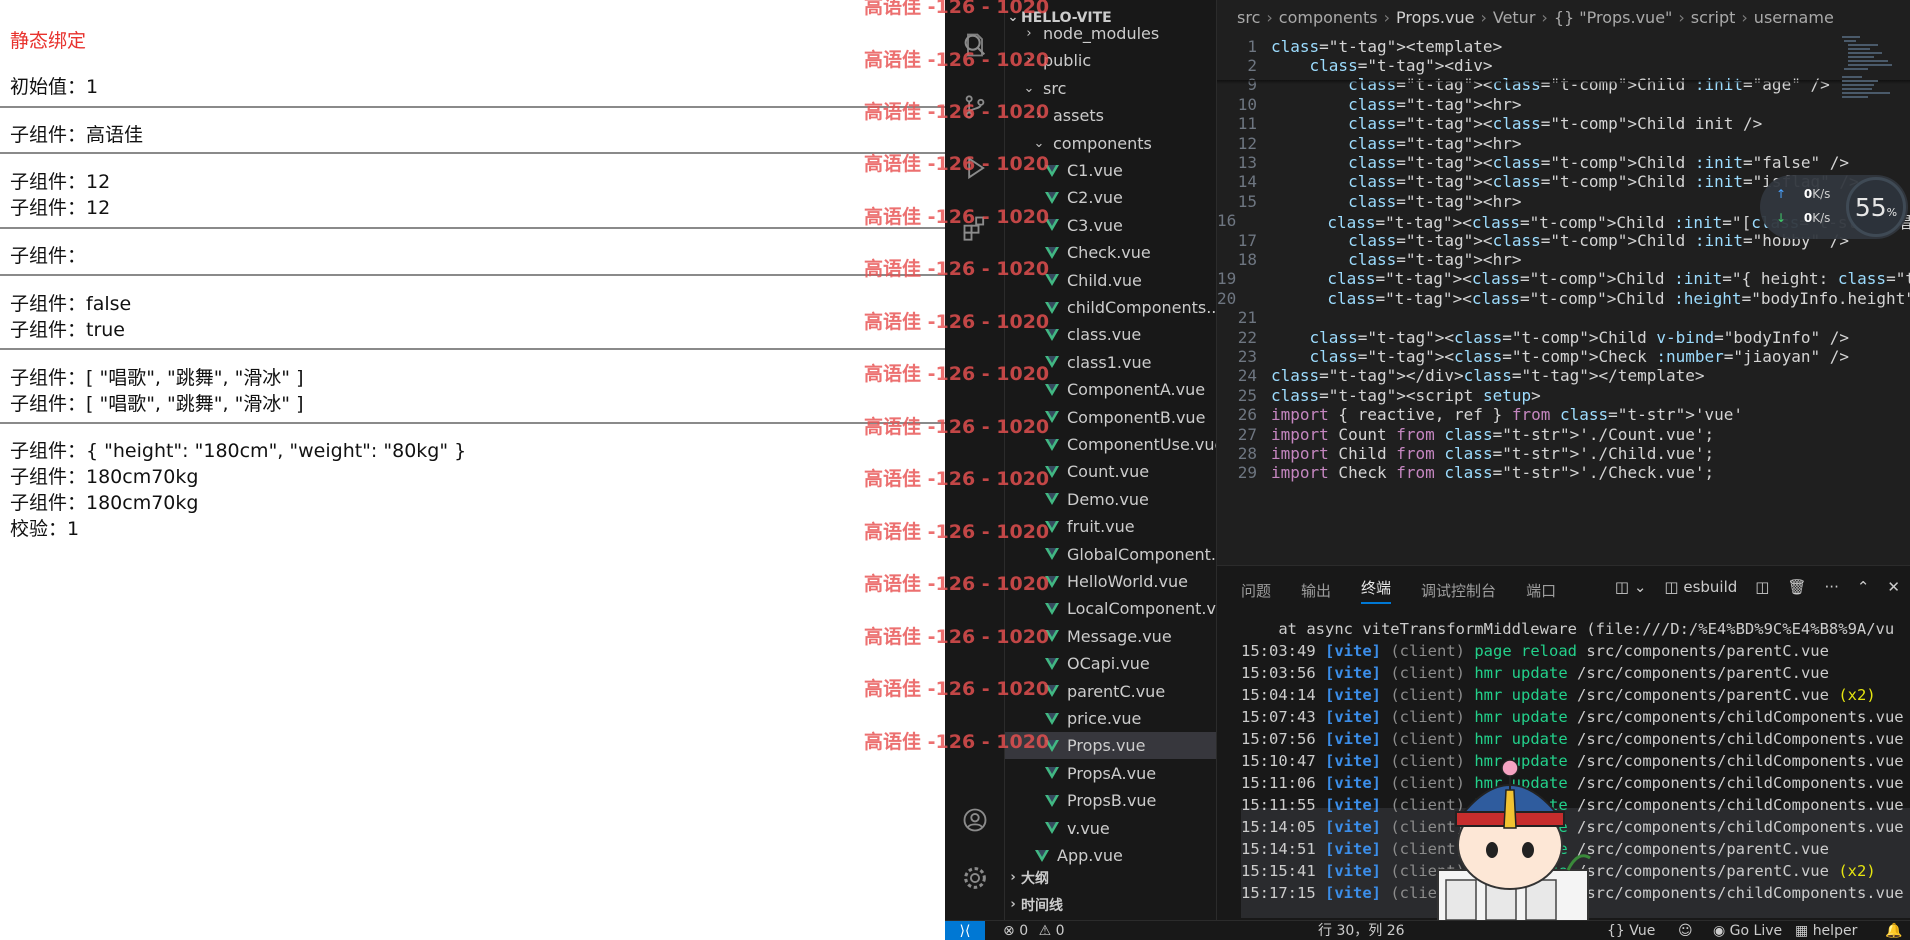  I want to click on chevron-down-icon: ⌄, so click(1029, 88).